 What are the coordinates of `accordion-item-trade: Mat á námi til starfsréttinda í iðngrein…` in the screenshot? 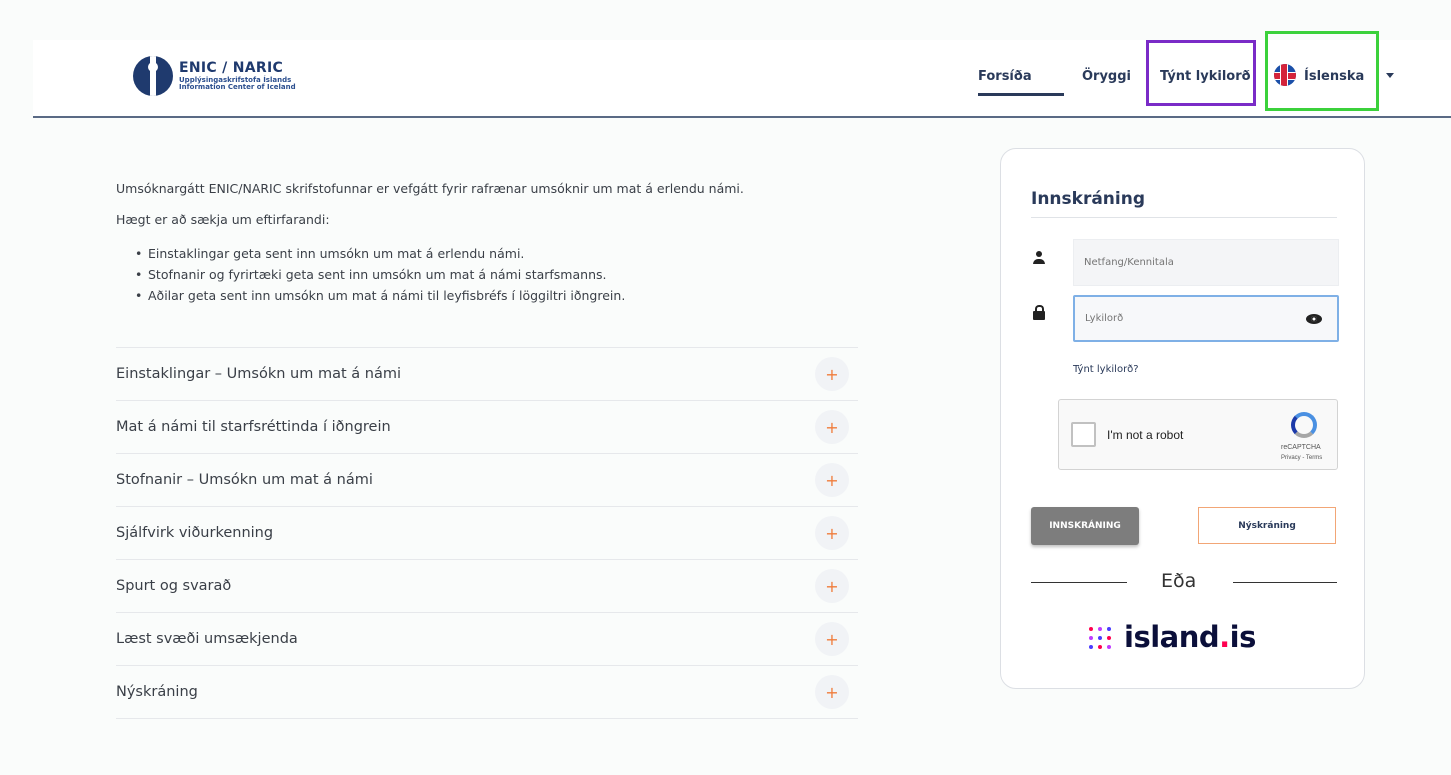 It's located at (487, 427).